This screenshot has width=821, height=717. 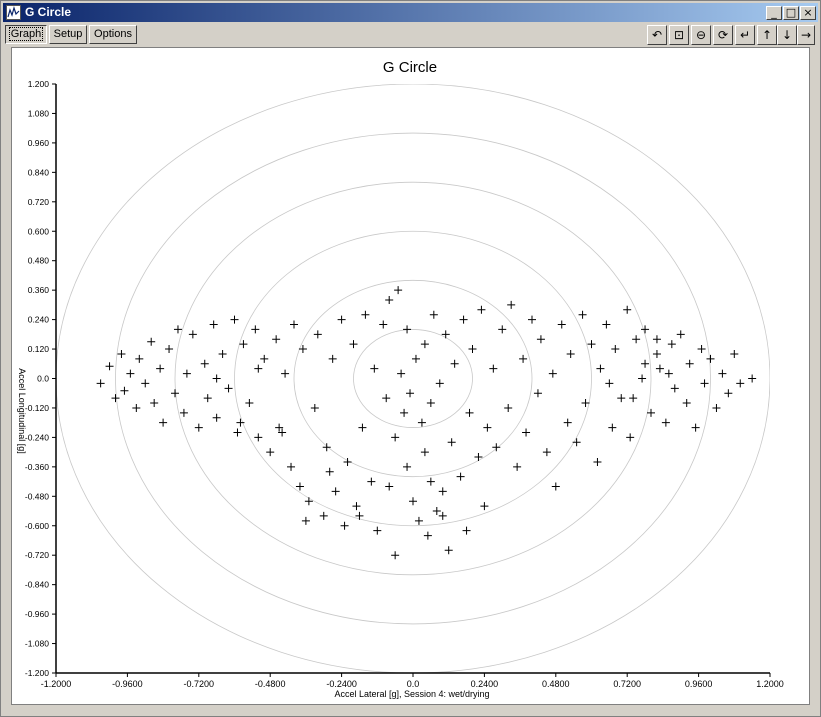 I want to click on zoom-out-icon: ⊖, so click(x=701, y=35).